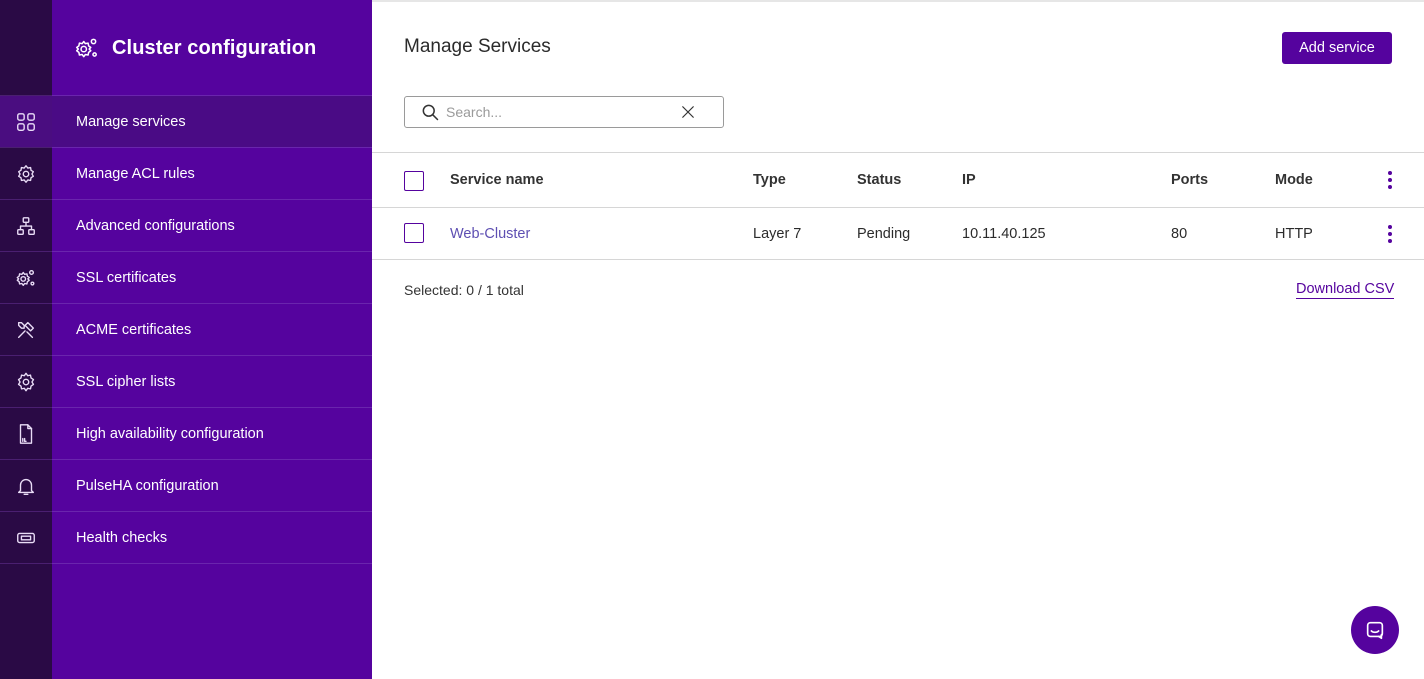  What do you see at coordinates (212, 277) in the screenshot?
I see `sidebar-item-ssl-certificates: SSL certificates` at bounding box center [212, 277].